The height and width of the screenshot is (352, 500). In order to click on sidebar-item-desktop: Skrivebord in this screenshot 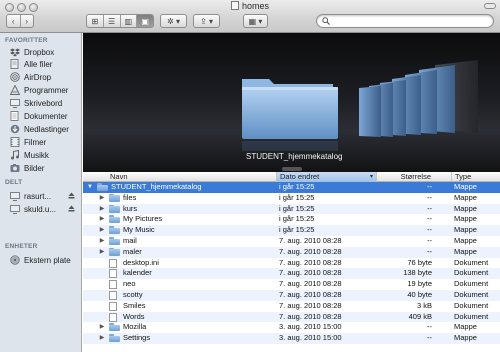, I will do `click(40, 103)`.